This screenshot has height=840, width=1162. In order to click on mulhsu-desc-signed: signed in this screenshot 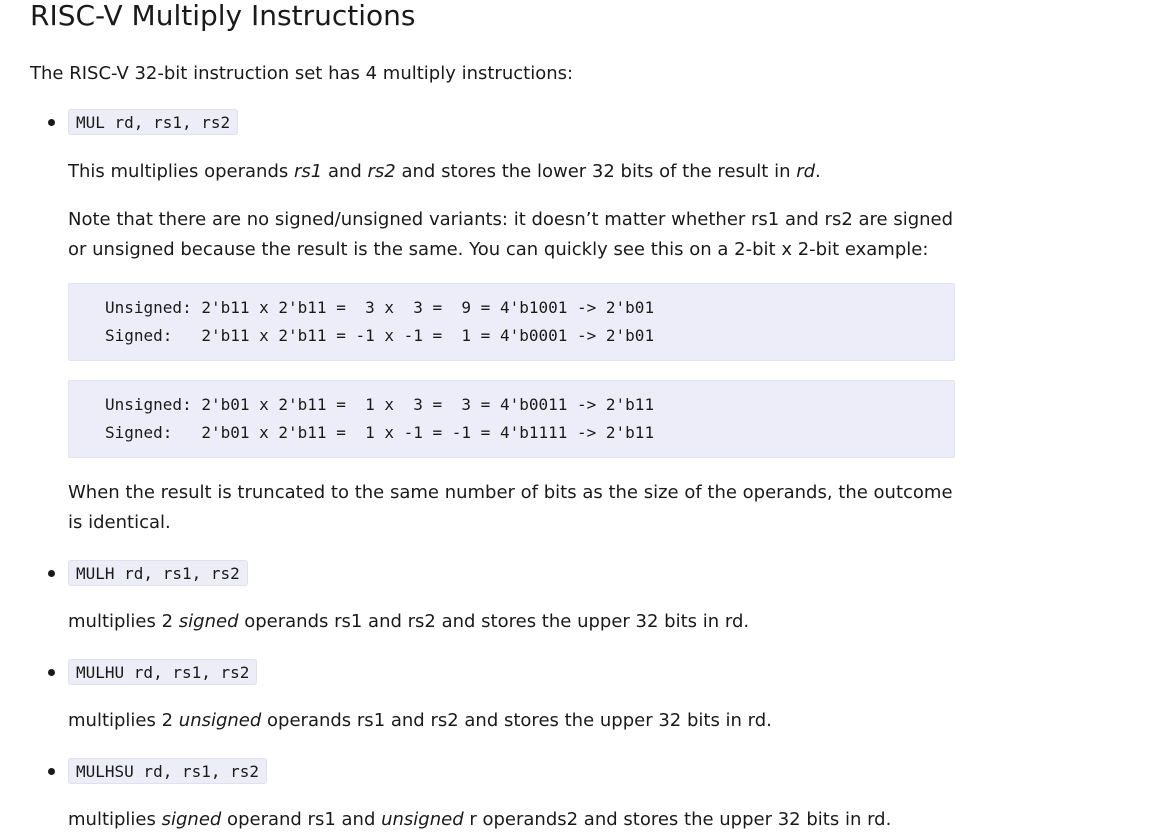, I will do `click(191, 819)`.